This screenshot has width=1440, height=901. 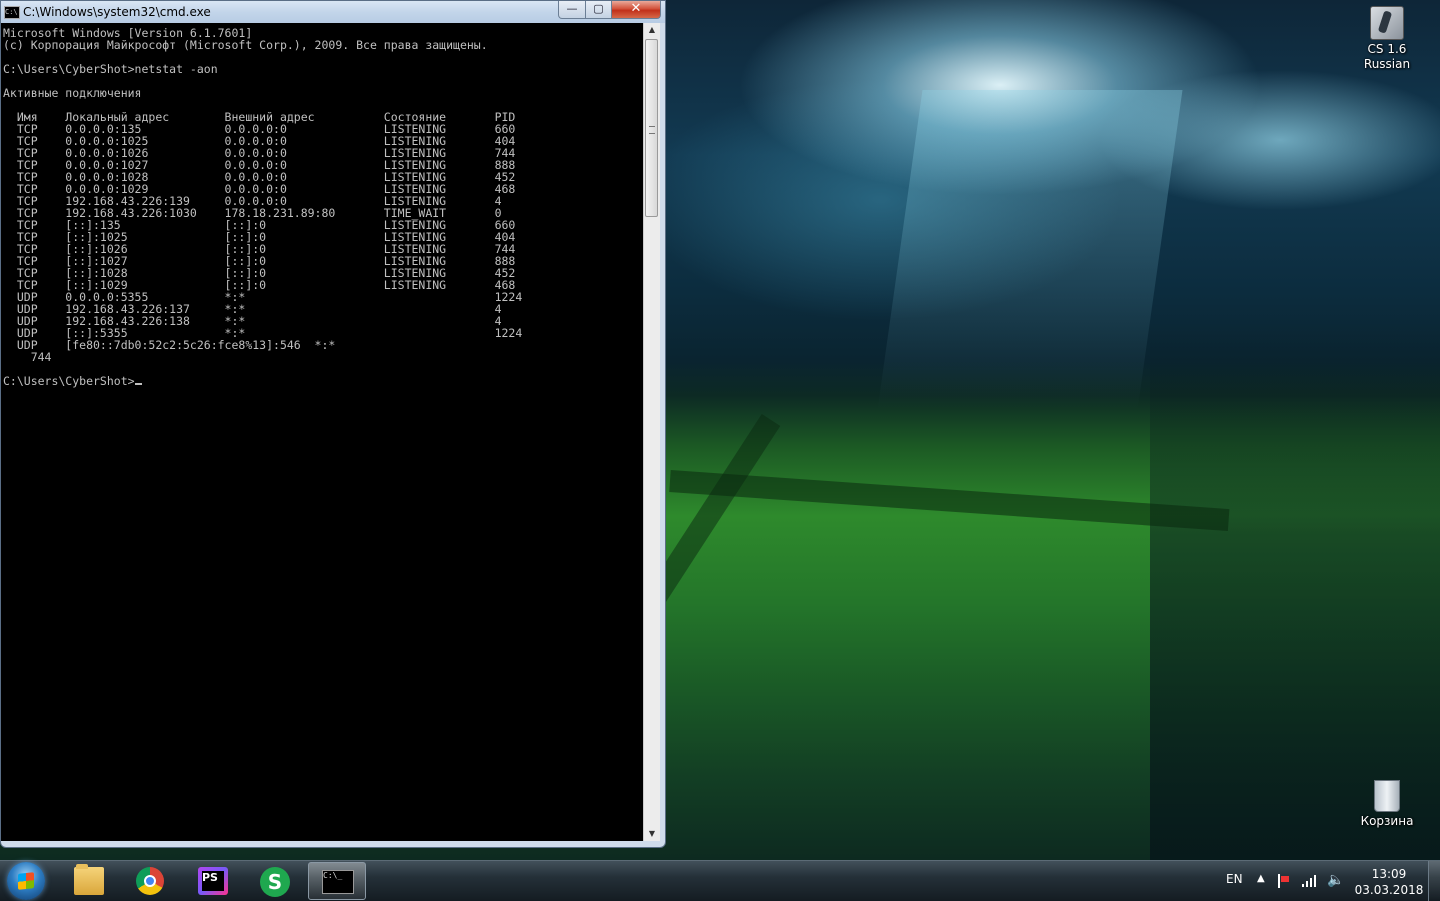 What do you see at coordinates (598, 10) in the screenshot?
I see `maximize-button: ▢` at bounding box center [598, 10].